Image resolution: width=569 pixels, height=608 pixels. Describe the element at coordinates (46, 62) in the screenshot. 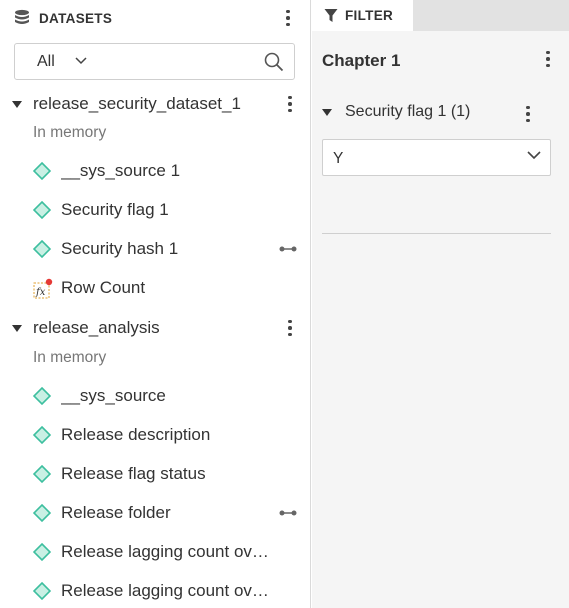

I see `dataset-type-select: All` at that location.